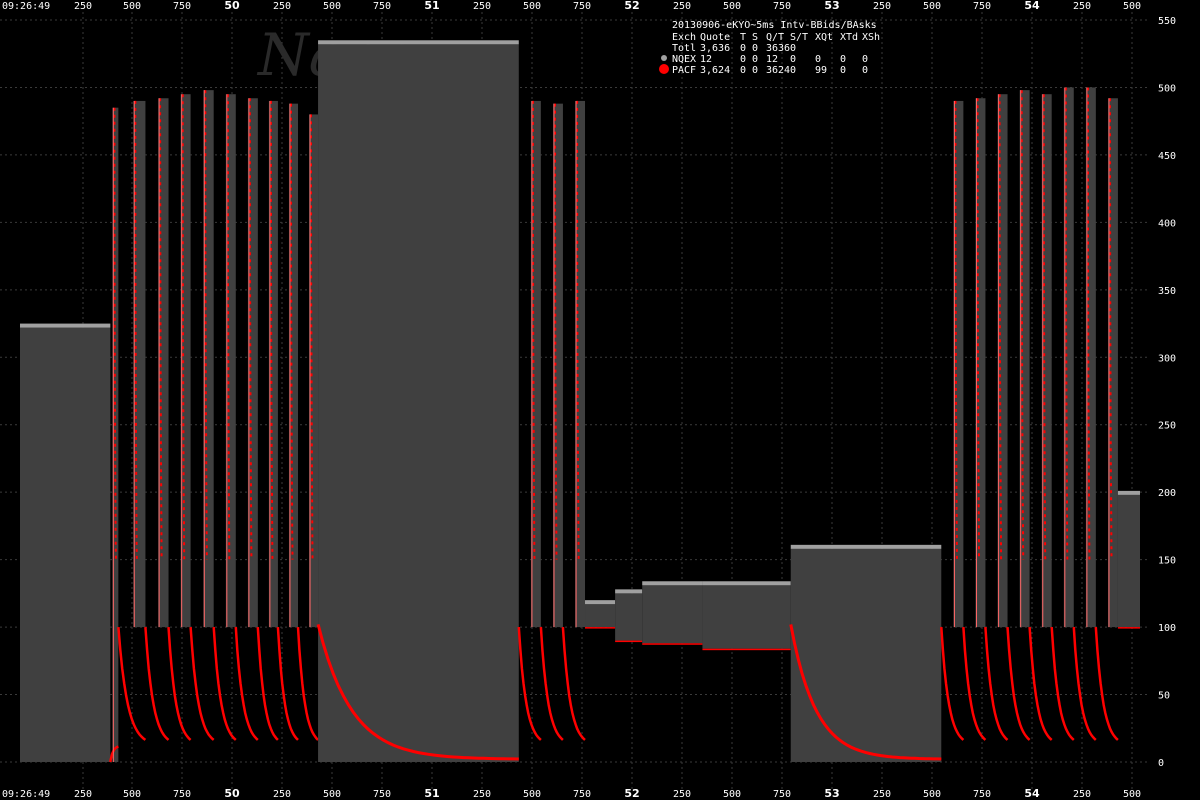 Image resolution: width=1200 pixels, height=800 pixels. Describe the element at coordinates (755, 37) in the screenshot. I see `legend-header-cell: S` at that location.